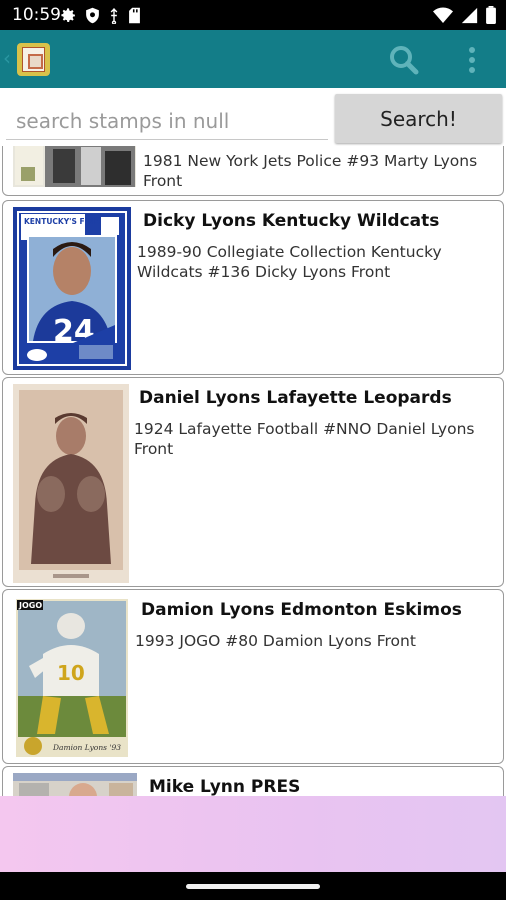 This screenshot has height=900, width=506. Describe the element at coordinates (33, 59) in the screenshot. I see `app-logo` at that location.